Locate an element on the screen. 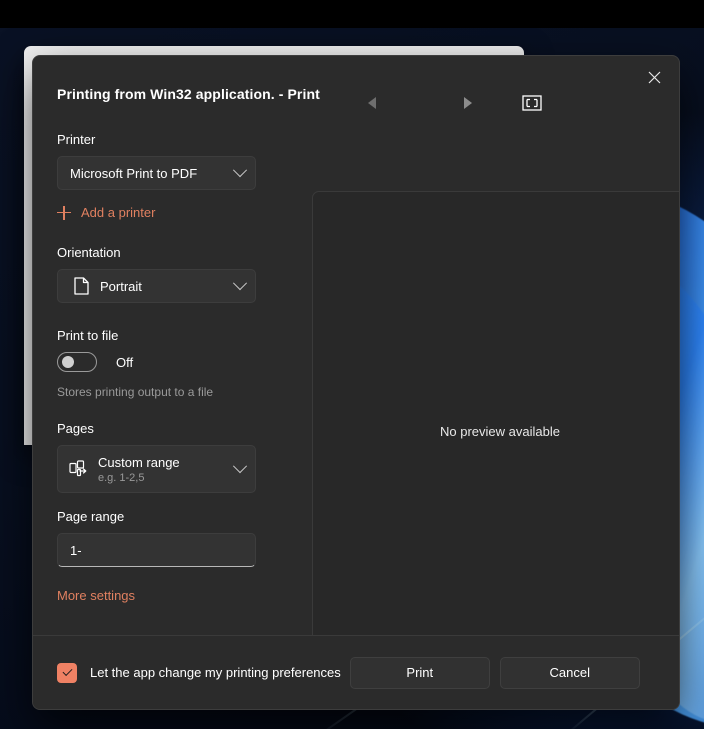 Image resolution: width=704 pixels, height=729 pixels. fit-to-page-icon is located at coordinates (532, 103).